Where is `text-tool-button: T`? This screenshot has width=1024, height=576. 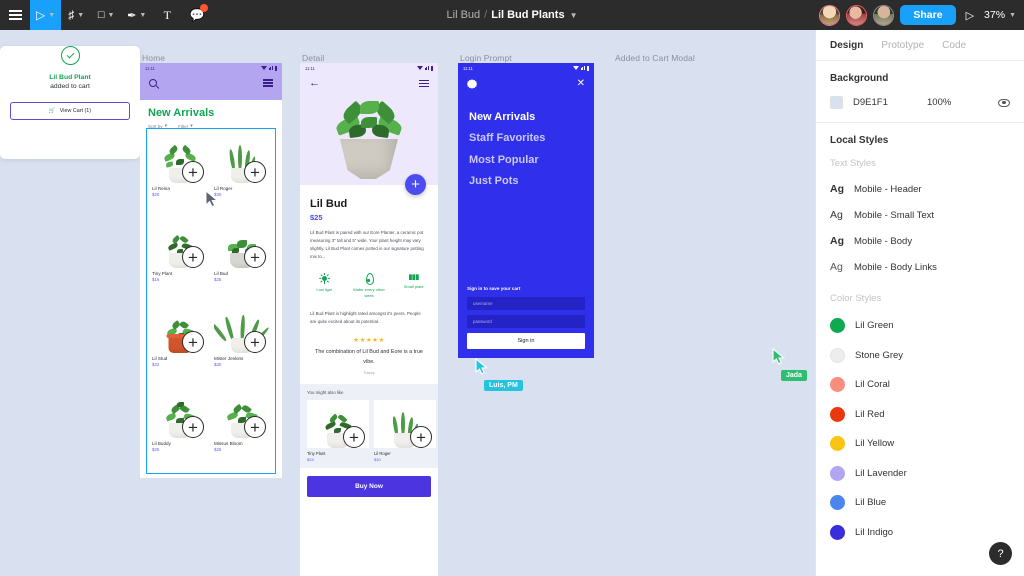 text-tool-button: T is located at coordinates (167, 15).